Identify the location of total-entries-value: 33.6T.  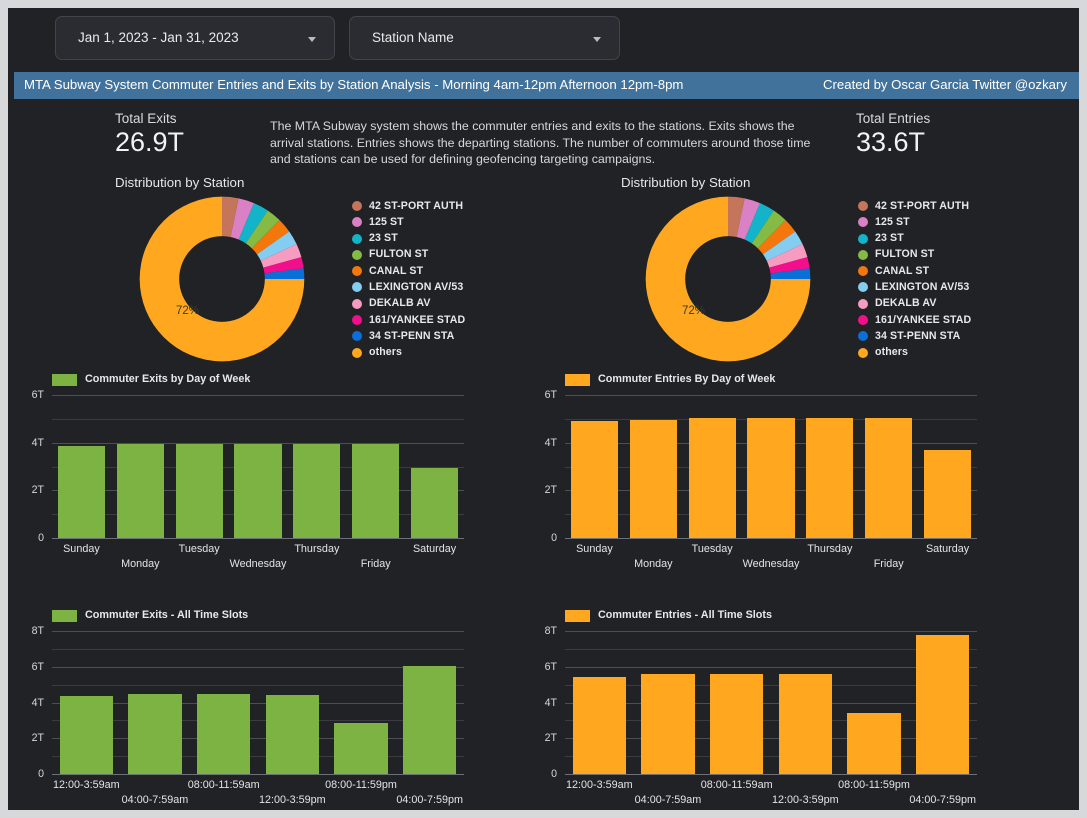
(891, 142).